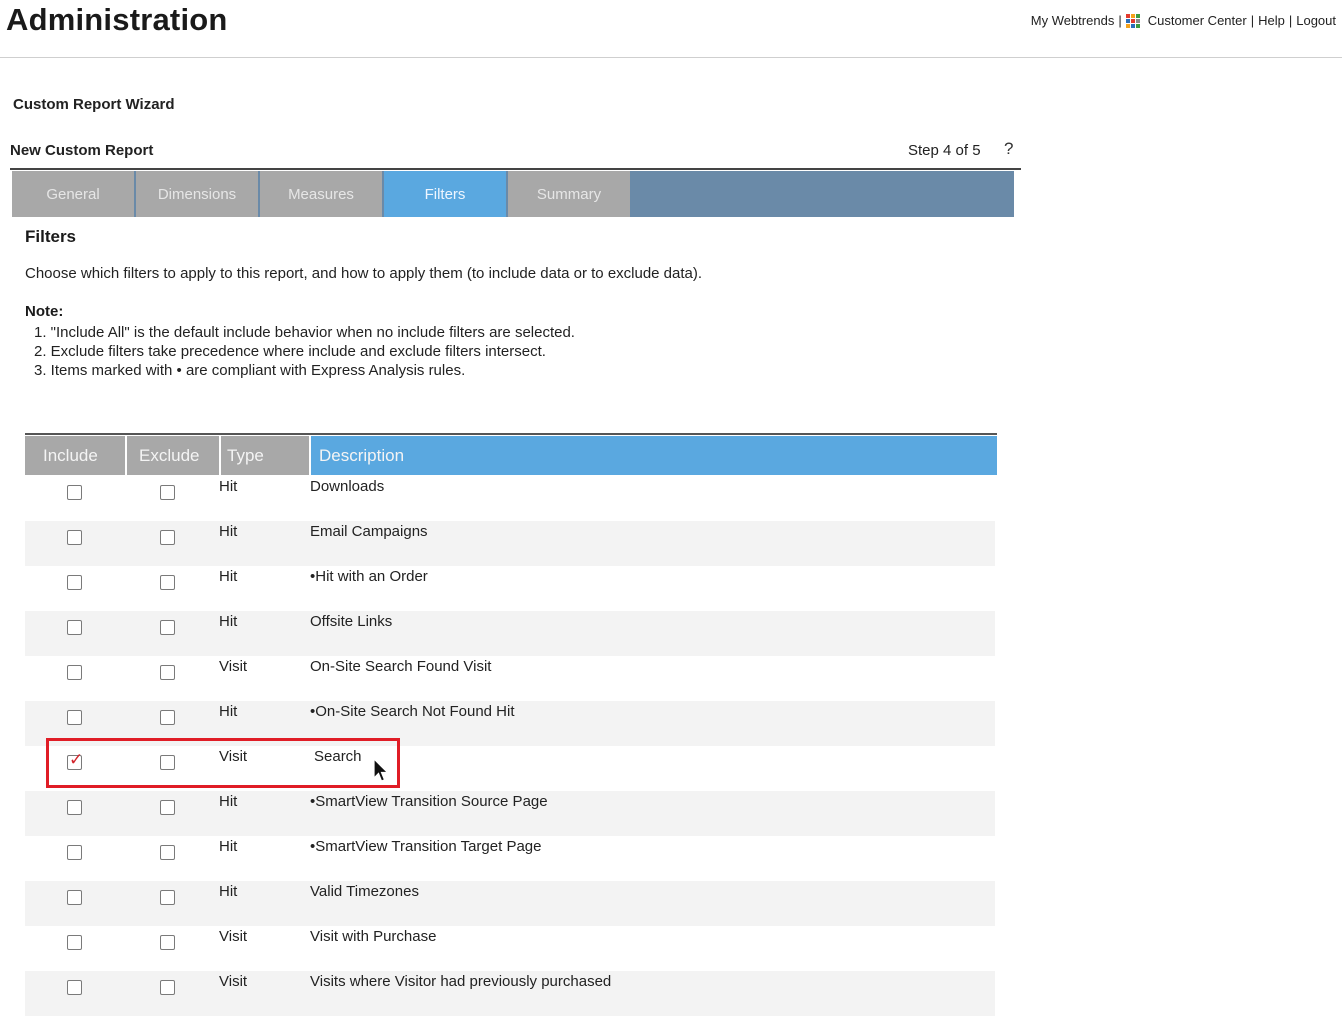 The image size is (1342, 1016). Describe the element at coordinates (654, 455) in the screenshot. I see `header-description: Description` at that location.